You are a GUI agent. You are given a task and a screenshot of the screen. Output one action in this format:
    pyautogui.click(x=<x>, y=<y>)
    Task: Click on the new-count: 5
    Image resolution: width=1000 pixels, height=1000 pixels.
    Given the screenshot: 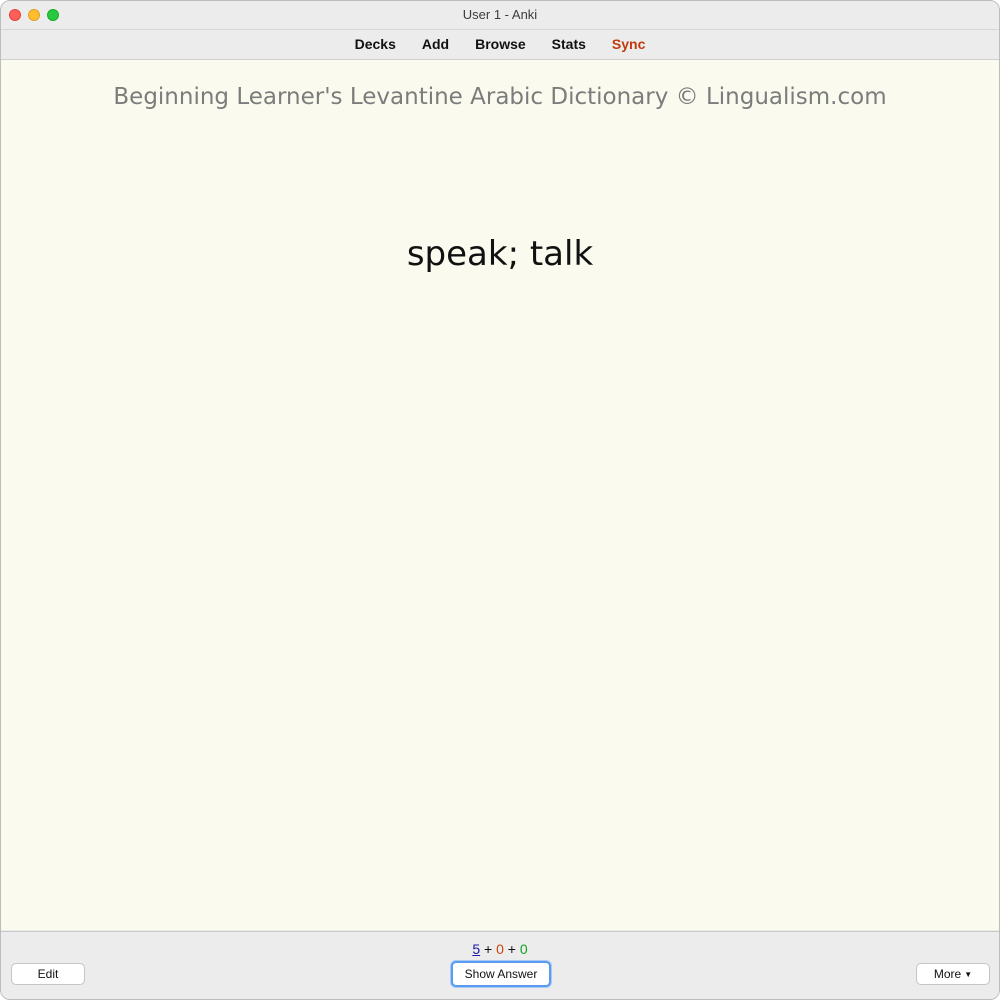 What is the action you would take?
    pyautogui.click(x=476, y=949)
    